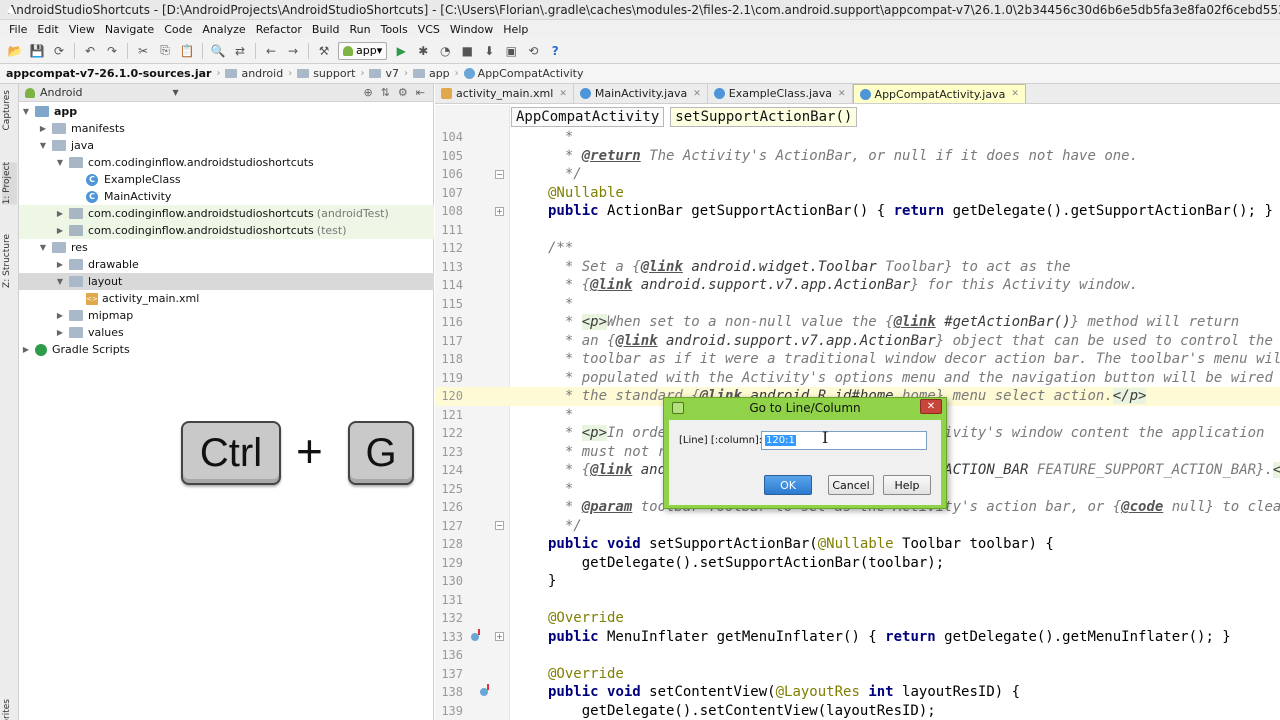  What do you see at coordinates (165, 51) in the screenshot?
I see `copy-icon: ⎘` at bounding box center [165, 51].